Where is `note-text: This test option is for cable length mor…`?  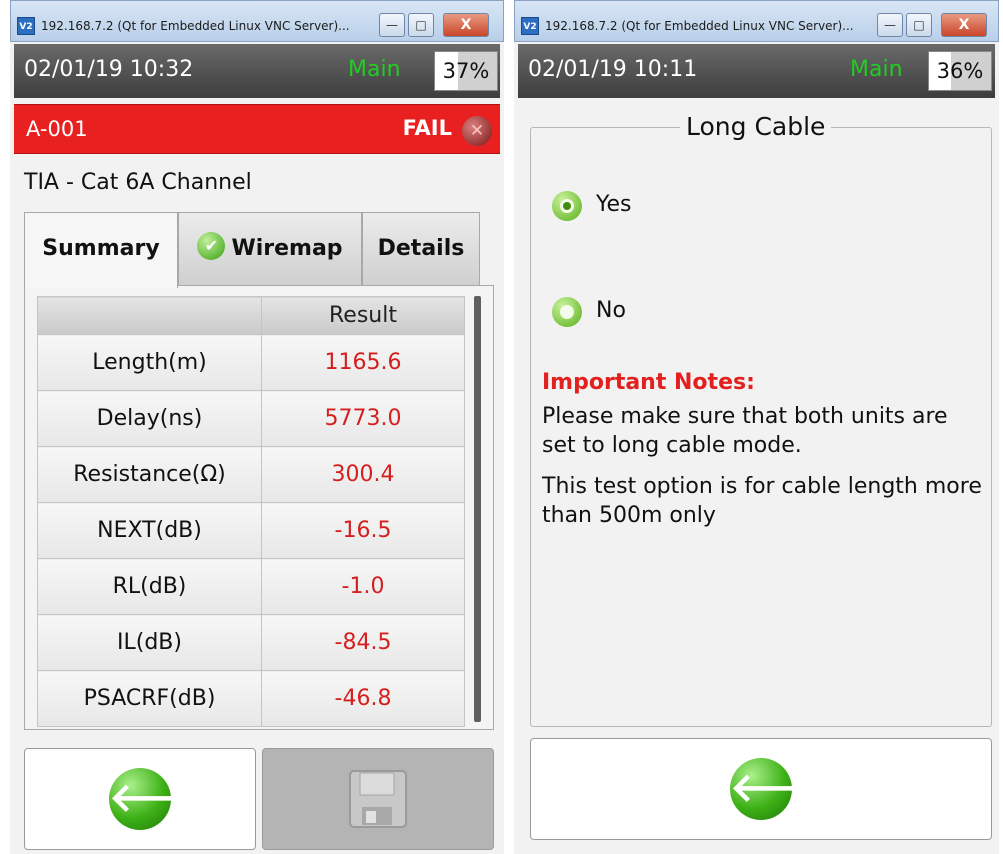 note-text: This test option is for cable length mor… is located at coordinates (762, 501).